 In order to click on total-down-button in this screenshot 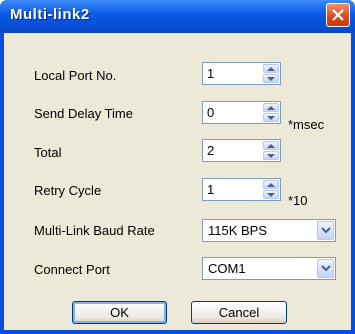, I will do `click(271, 155)`.